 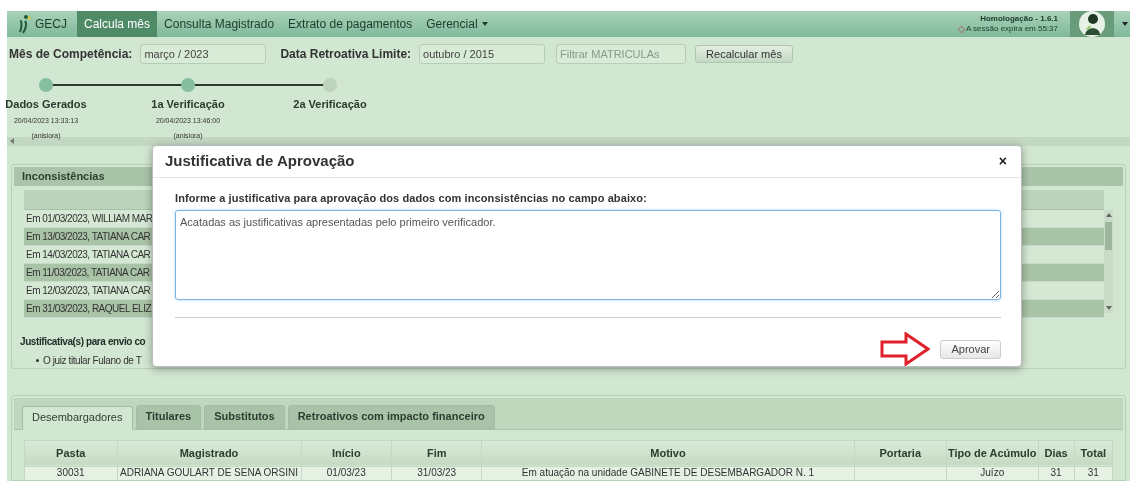 I want to click on spinner-icon, so click(x=961, y=29).